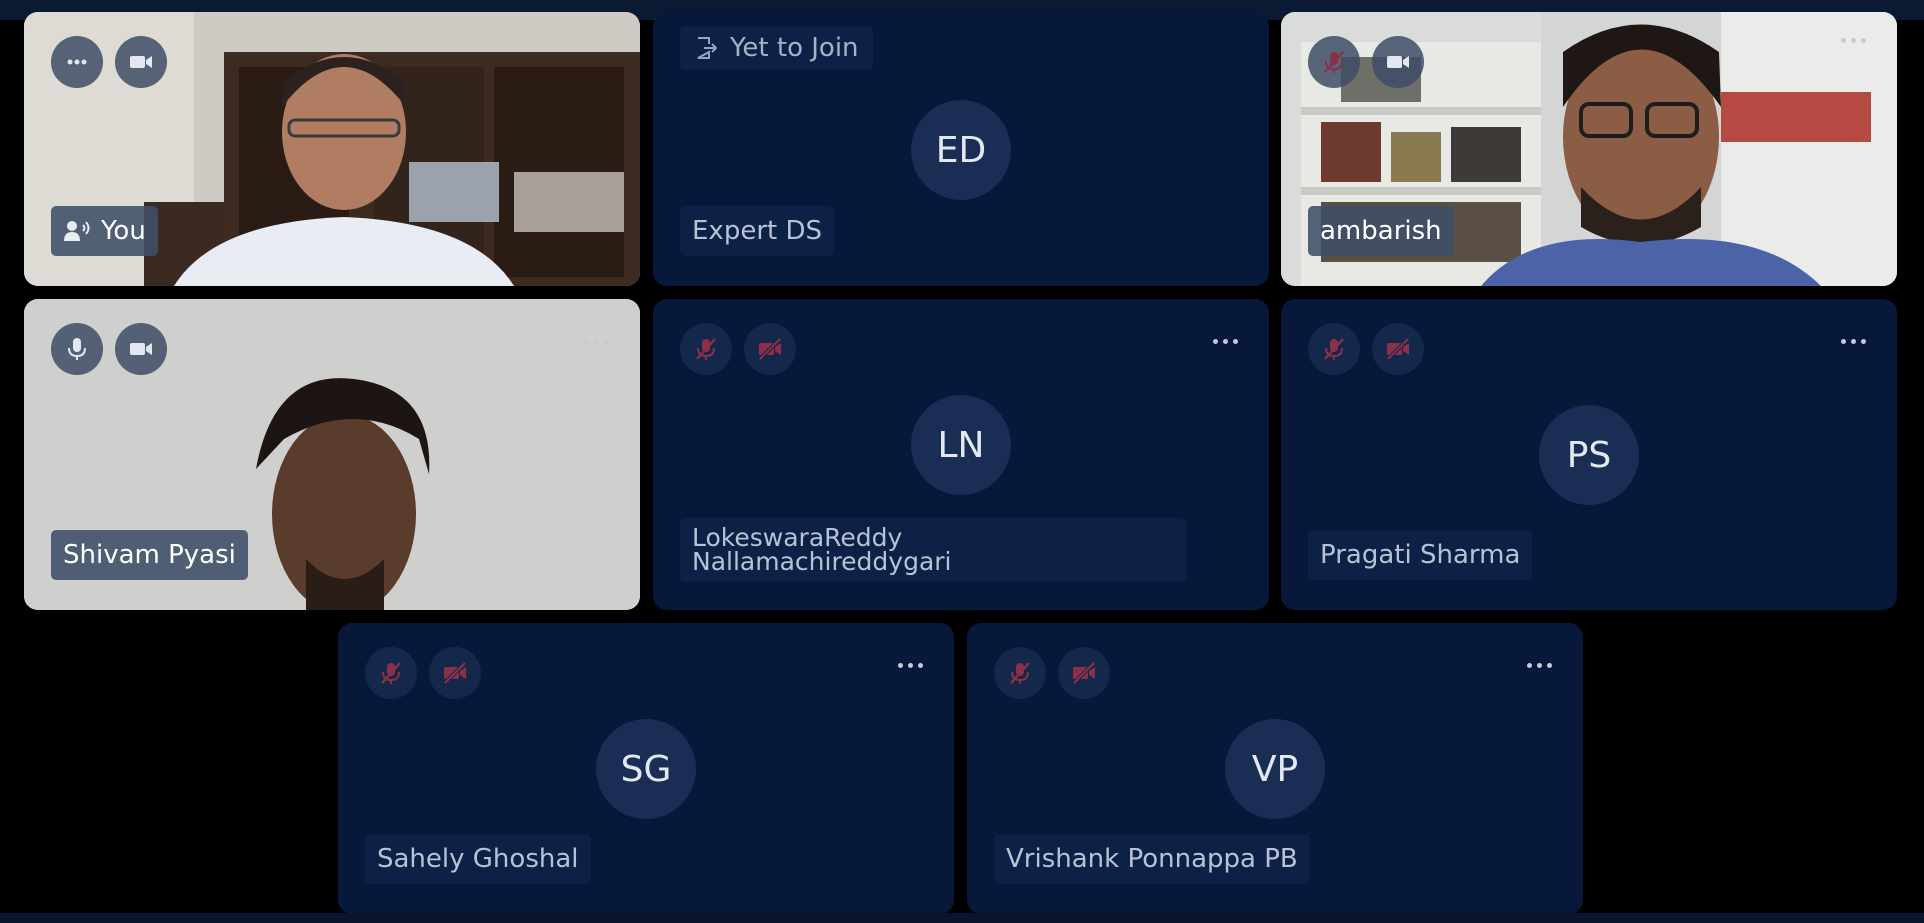  I want to click on avatar-initials: PS, so click(1589, 455).